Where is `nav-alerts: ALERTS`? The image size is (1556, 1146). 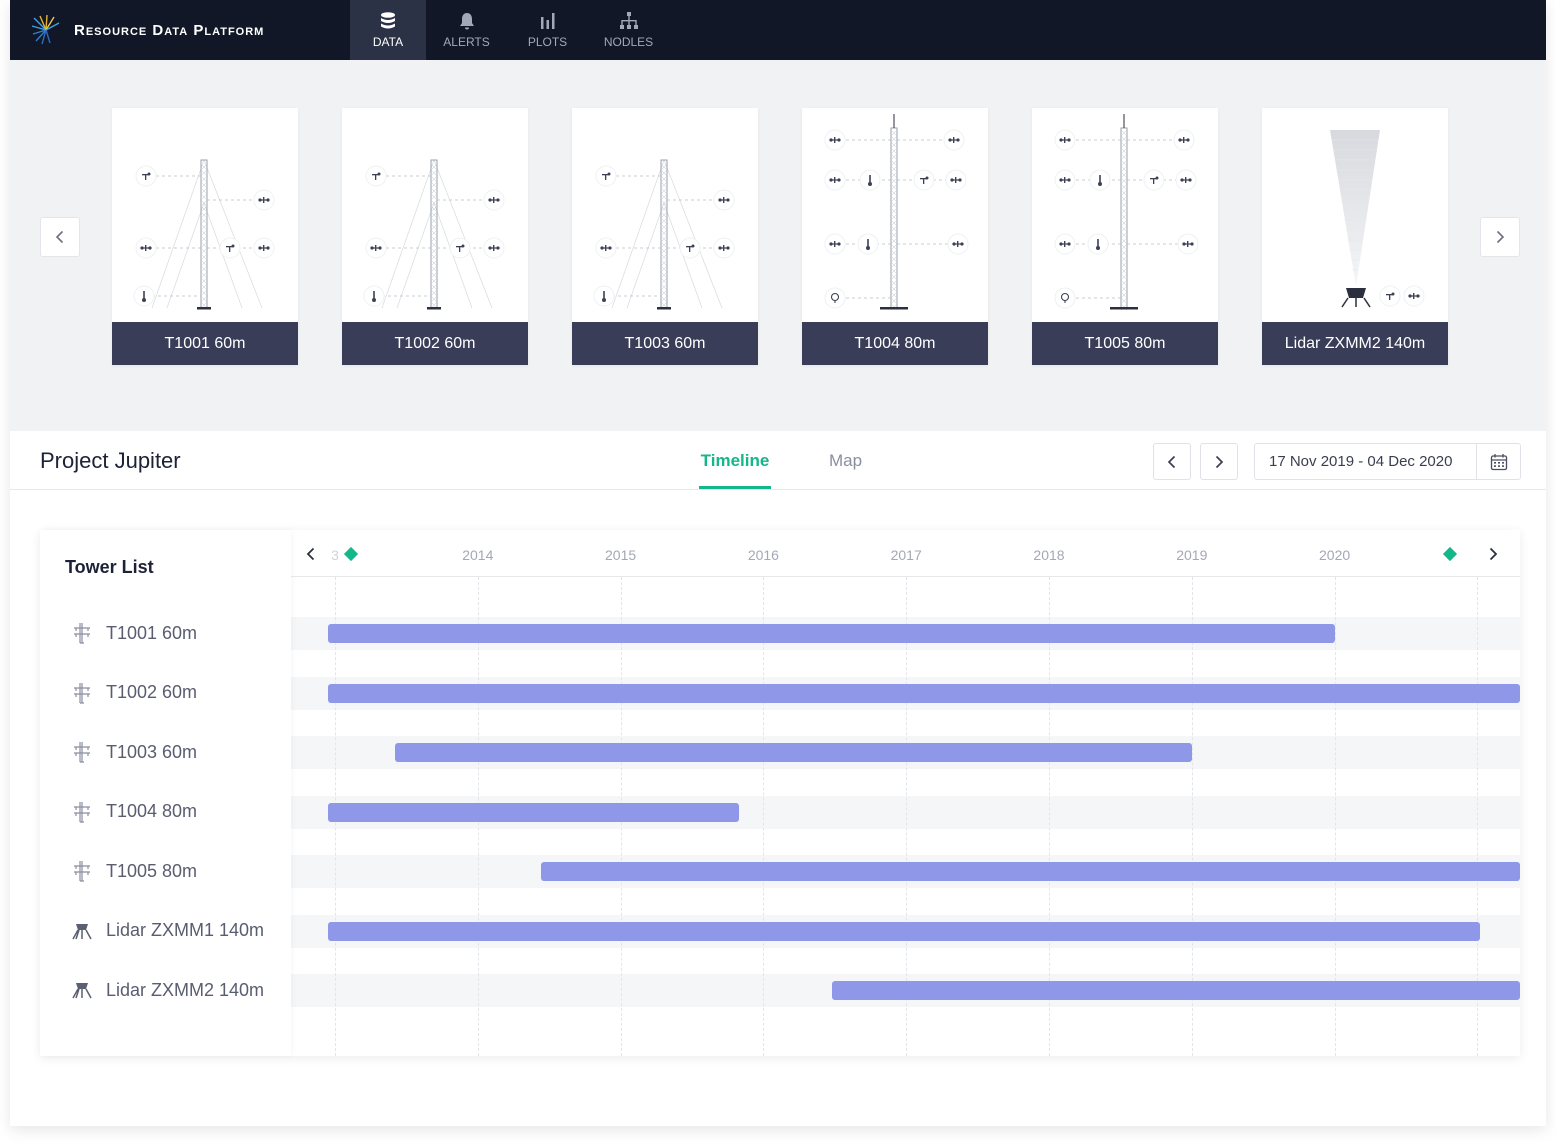 nav-alerts: ALERTS is located at coordinates (466, 30).